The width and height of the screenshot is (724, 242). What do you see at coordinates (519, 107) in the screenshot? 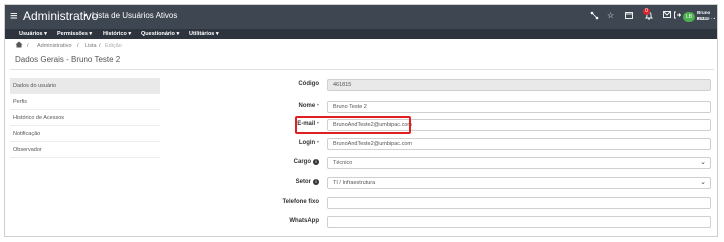
I see `nome-field: Bruno Teste 2` at bounding box center [519, 107].